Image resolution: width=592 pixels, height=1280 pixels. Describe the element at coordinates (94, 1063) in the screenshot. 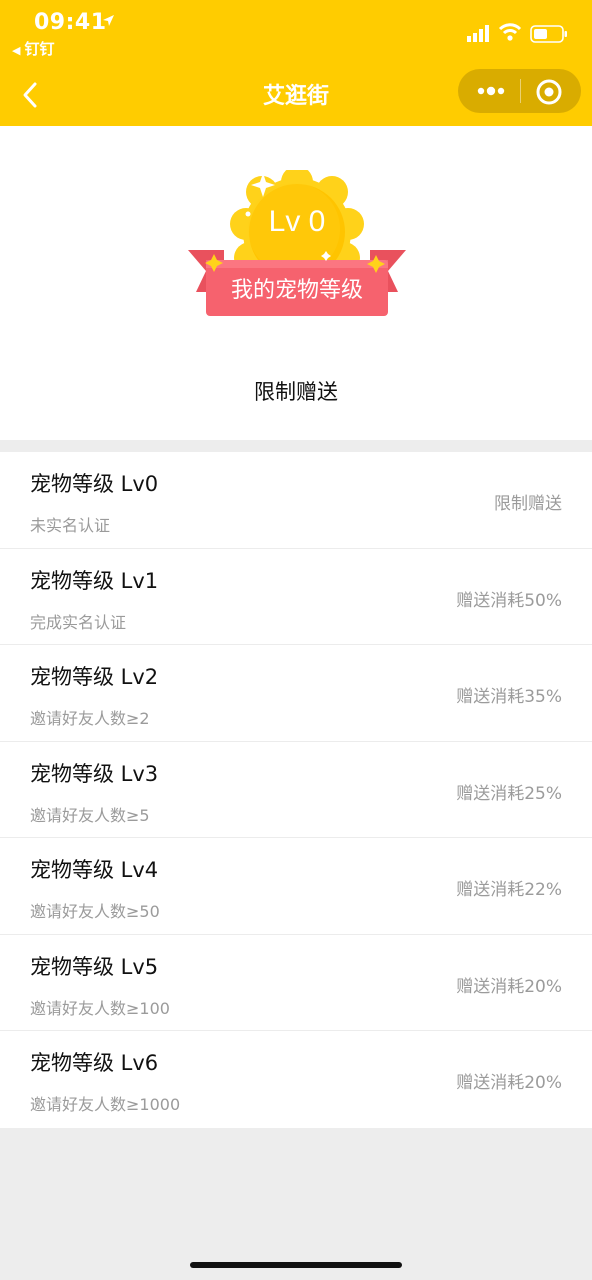

I see `level-title: 宠物等级 Lv6` at that location.